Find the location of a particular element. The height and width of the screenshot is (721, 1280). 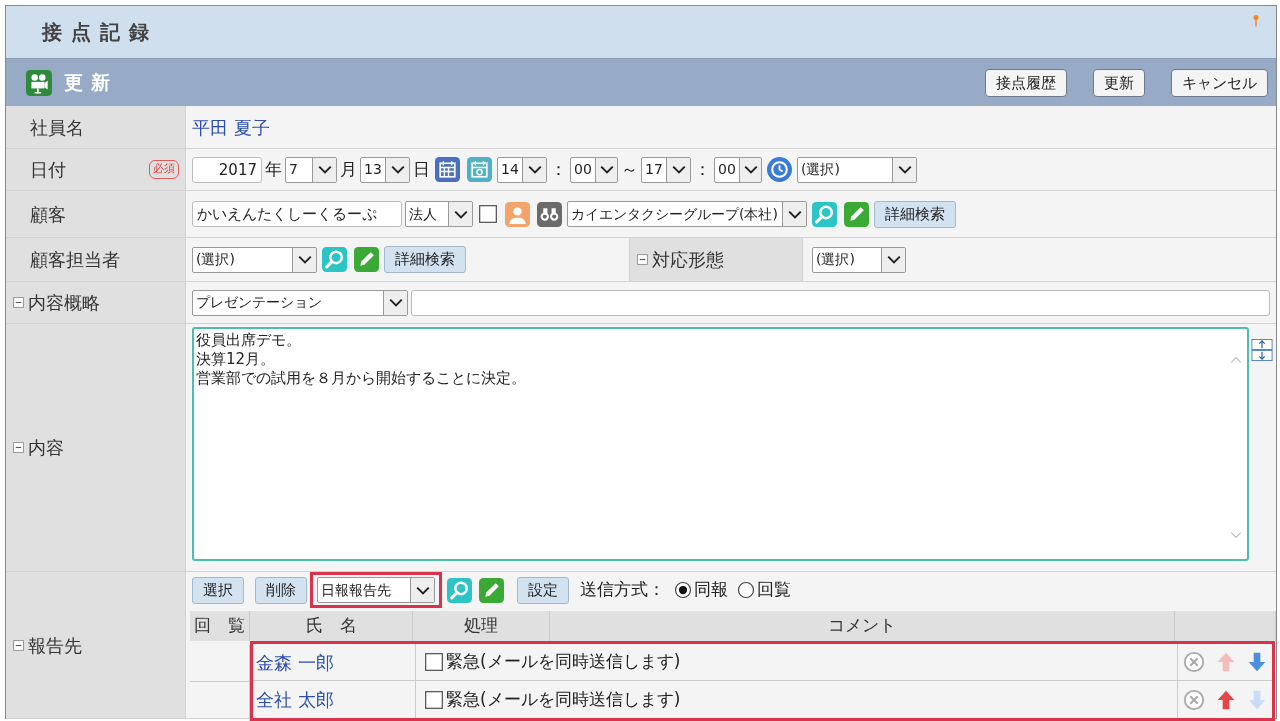

action-button: 削除 is located at coordinates (281, 590).